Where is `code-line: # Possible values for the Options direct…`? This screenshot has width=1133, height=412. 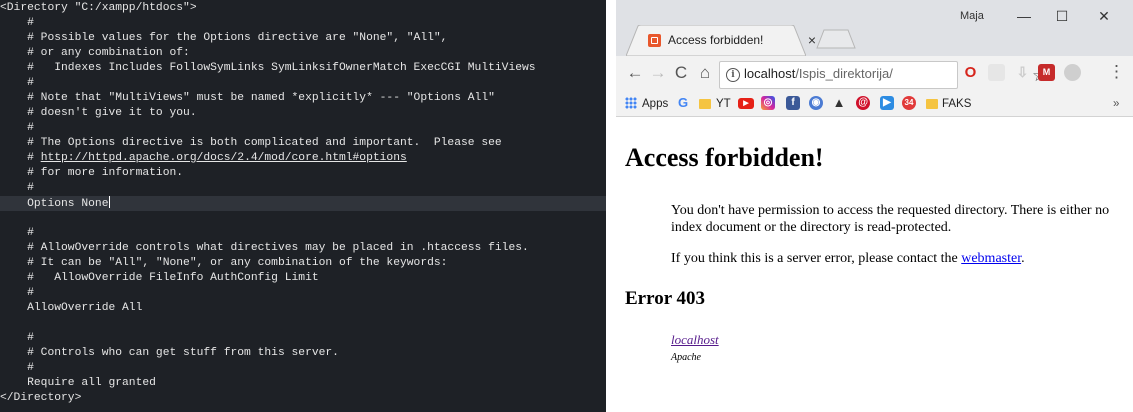
code-line: # Possible values for the Options direct… is located at coordinates (303, 38).